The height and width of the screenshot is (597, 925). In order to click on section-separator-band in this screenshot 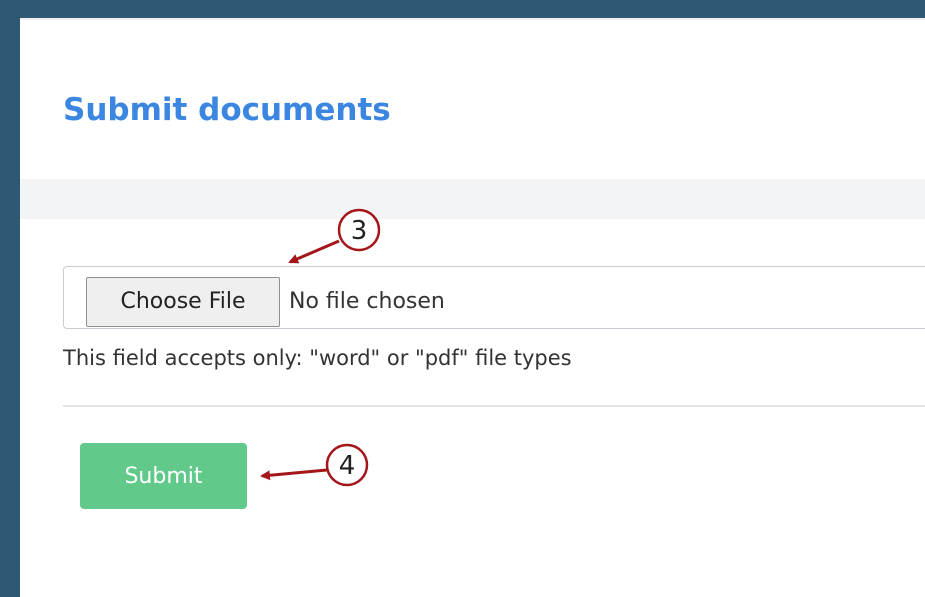, I will do `click(472, 199)`.